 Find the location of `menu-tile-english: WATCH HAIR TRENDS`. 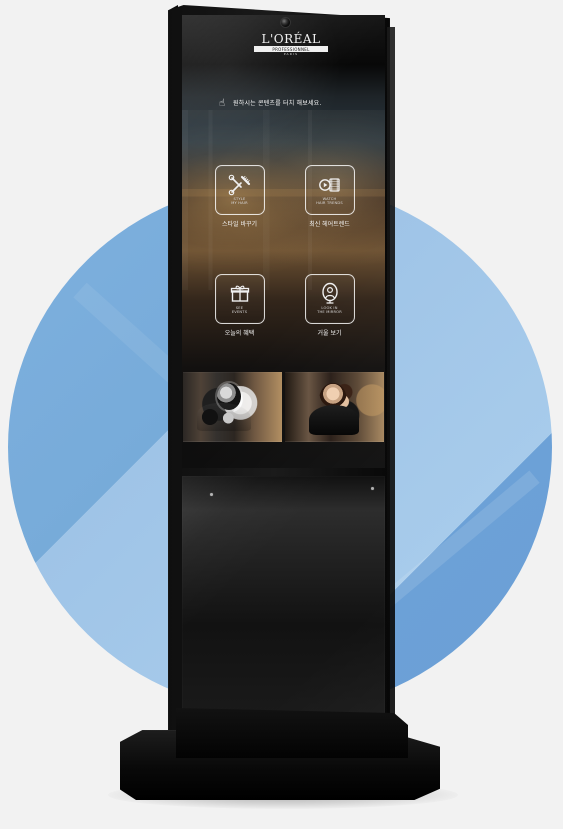

menu-tile-english: WATCH HAIR TRENDS is located at coordinates (329, 201).